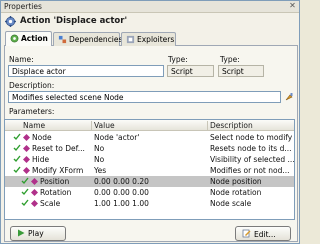 The width and height of the screenshot is (320, 244). What do you see at coordinates (149, 192) in the screenshot?
I see `table-row: Rotation 0.00 0.00 0.00 Node rotation` at bounding box center [149, 192].